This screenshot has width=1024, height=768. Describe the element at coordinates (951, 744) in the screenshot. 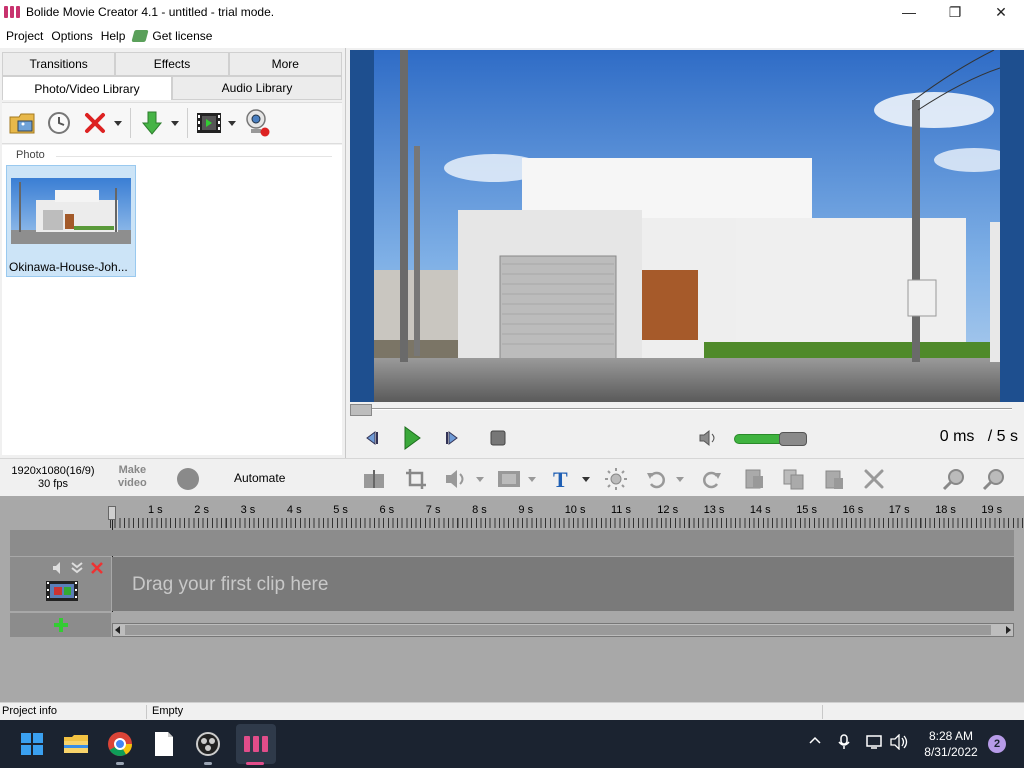

I see `system-clock: 8:28 AM 8/31/2022` at that location.